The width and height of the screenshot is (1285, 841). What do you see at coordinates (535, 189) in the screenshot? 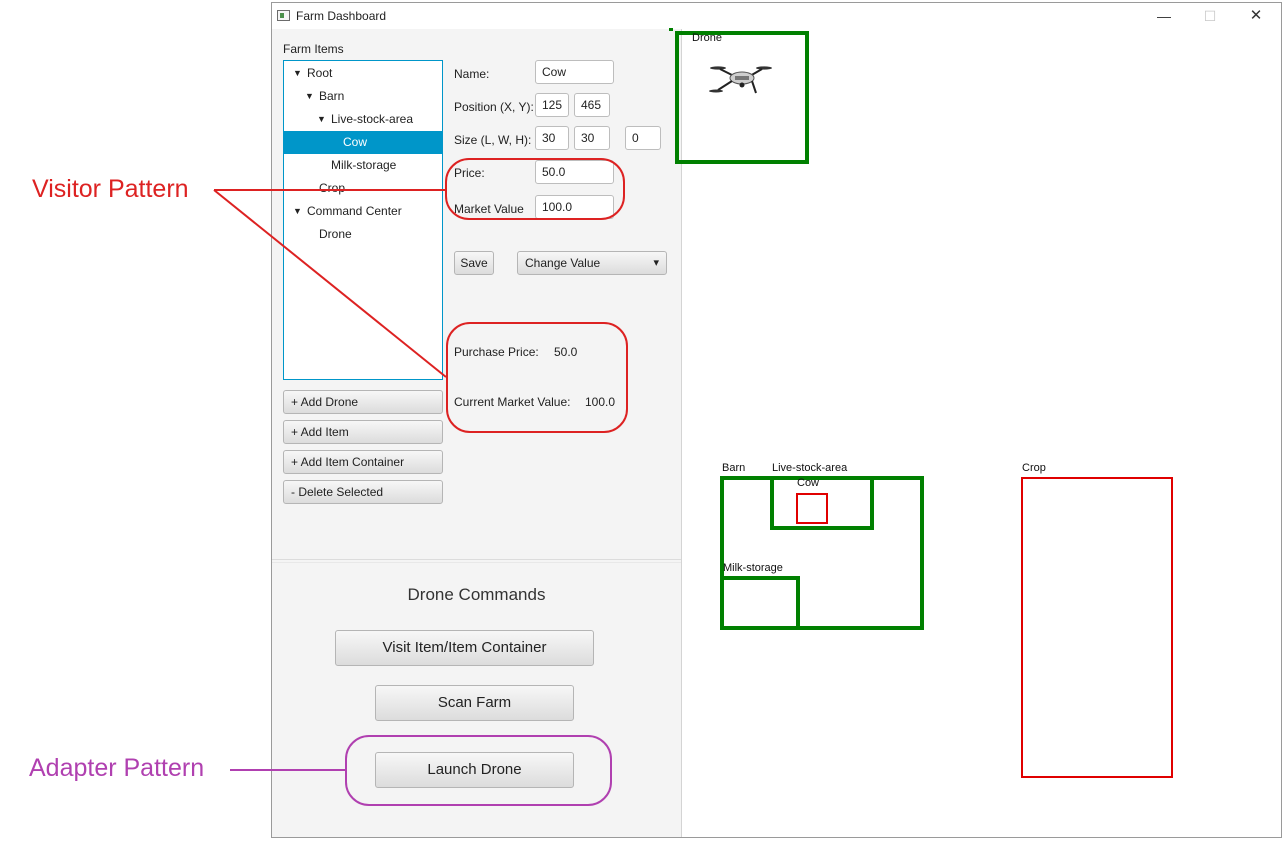
I see `visitor-callout-form` at bounding box center [535, 189].